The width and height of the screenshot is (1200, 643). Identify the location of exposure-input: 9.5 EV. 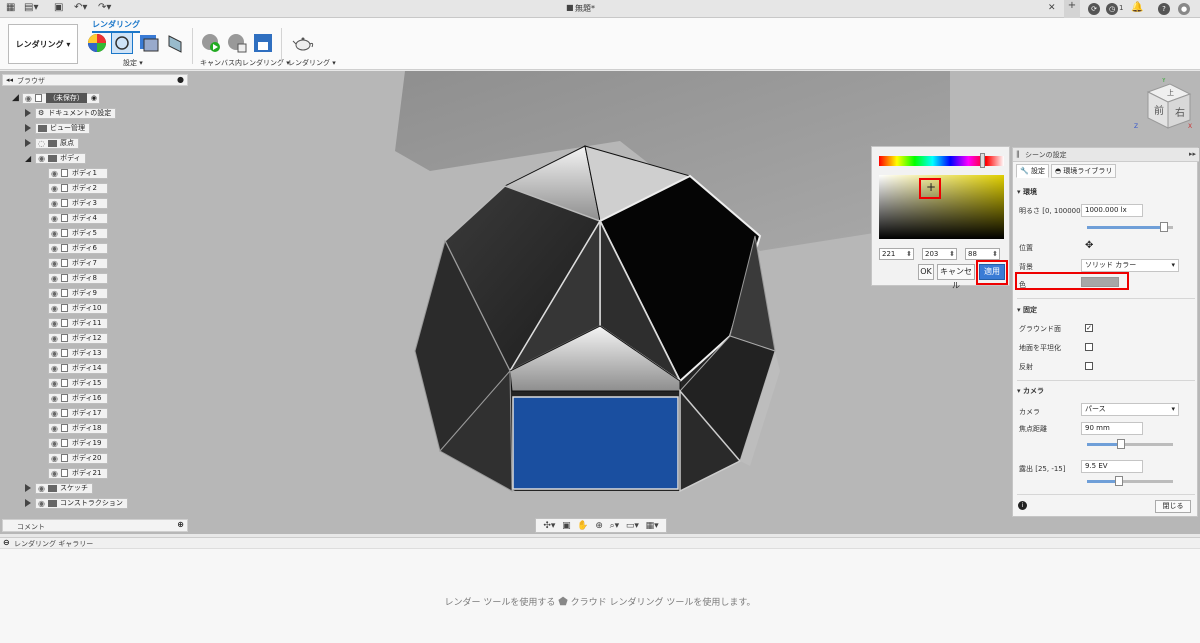
(1112, 466).